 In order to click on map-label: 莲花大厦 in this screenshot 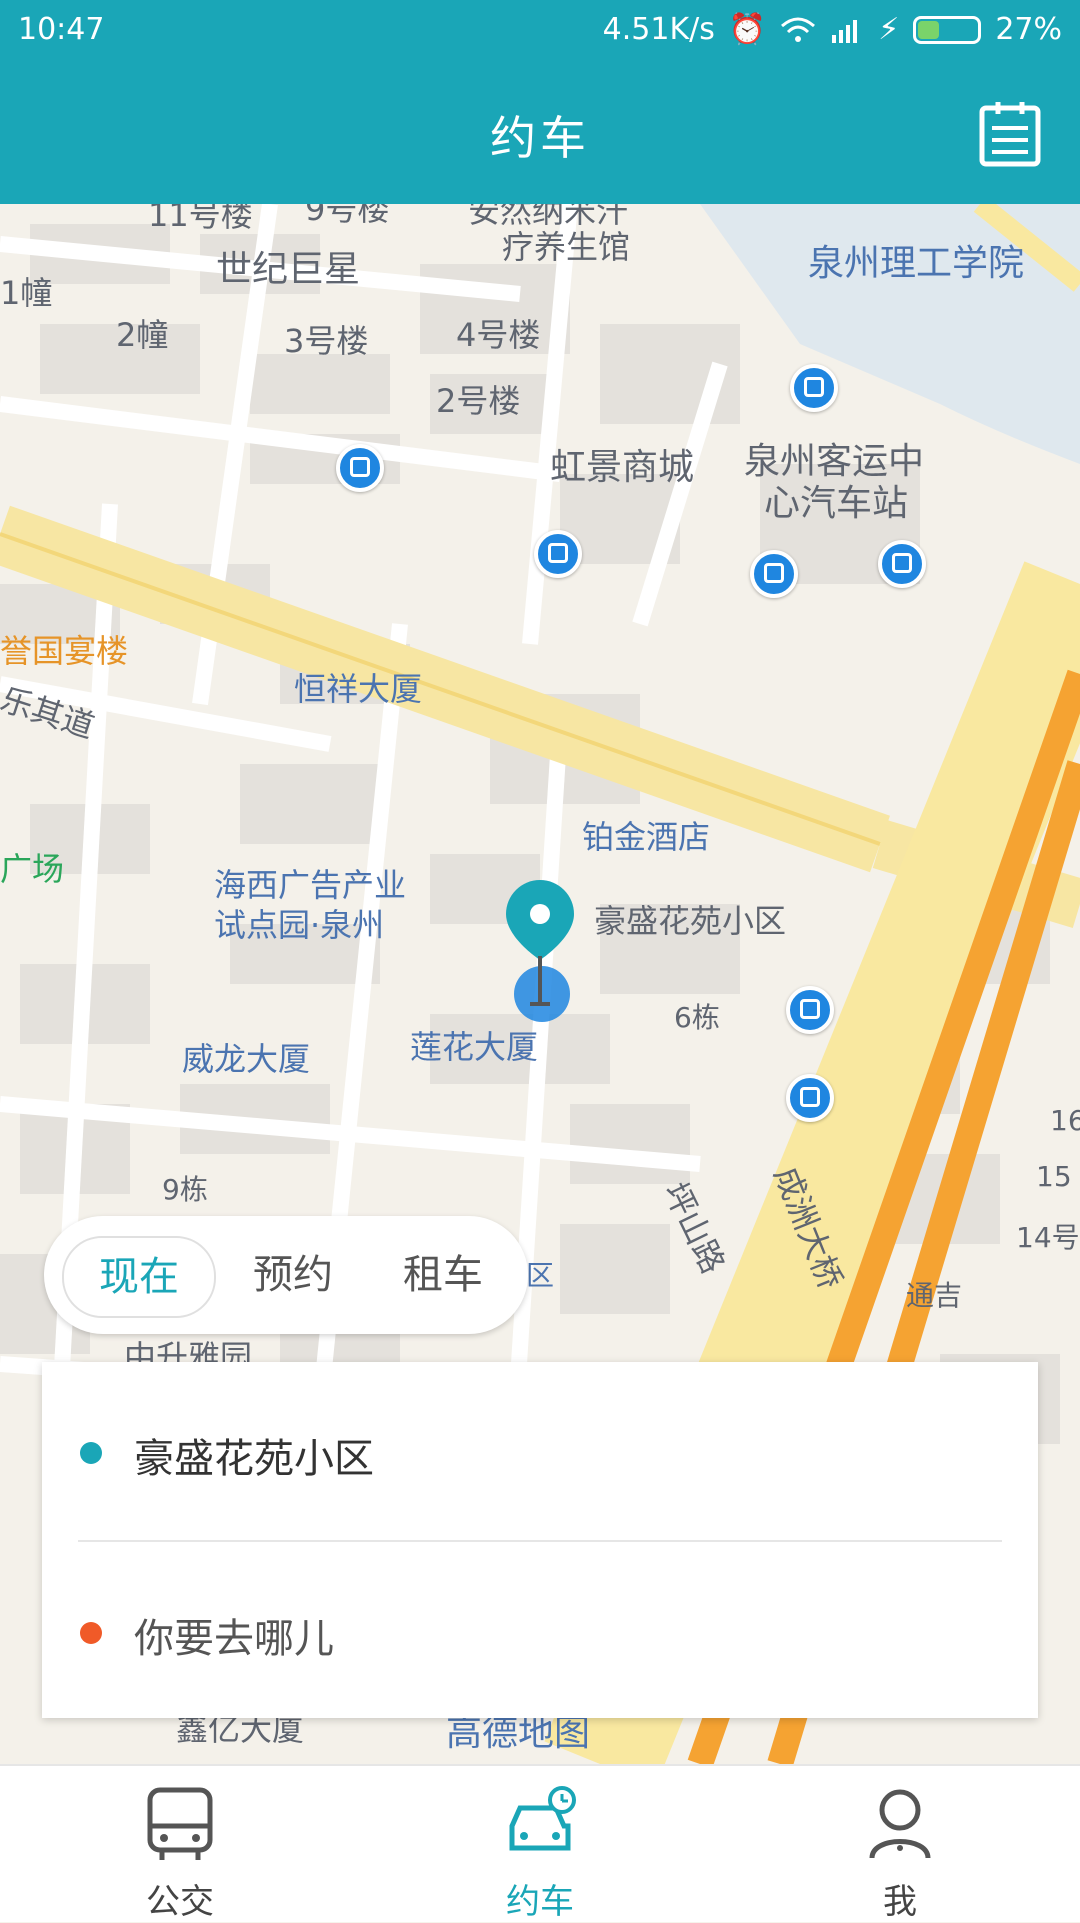, I will do `click(474, 1047)`.